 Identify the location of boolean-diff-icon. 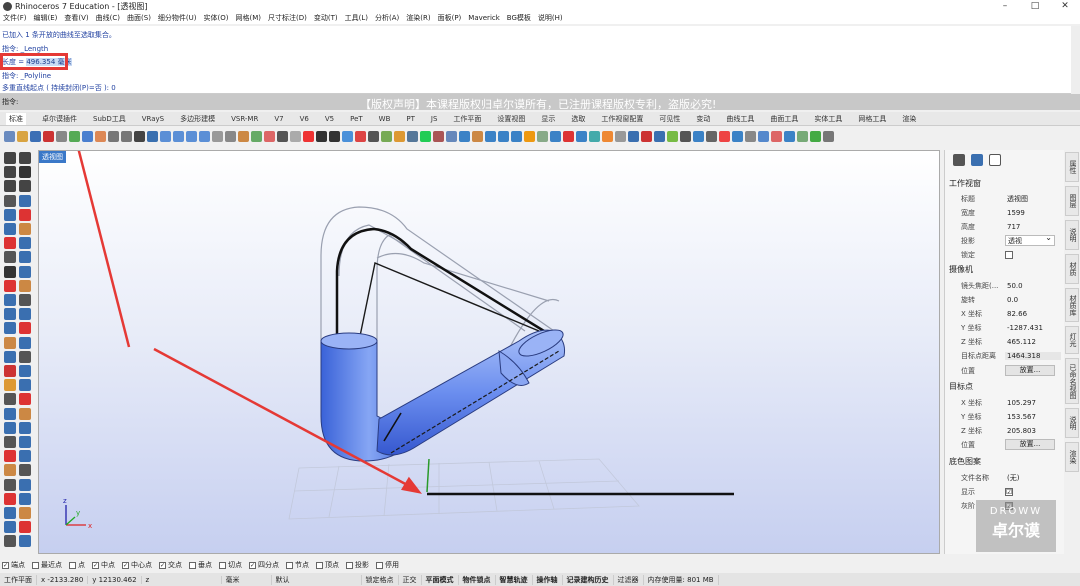
(10, 371).